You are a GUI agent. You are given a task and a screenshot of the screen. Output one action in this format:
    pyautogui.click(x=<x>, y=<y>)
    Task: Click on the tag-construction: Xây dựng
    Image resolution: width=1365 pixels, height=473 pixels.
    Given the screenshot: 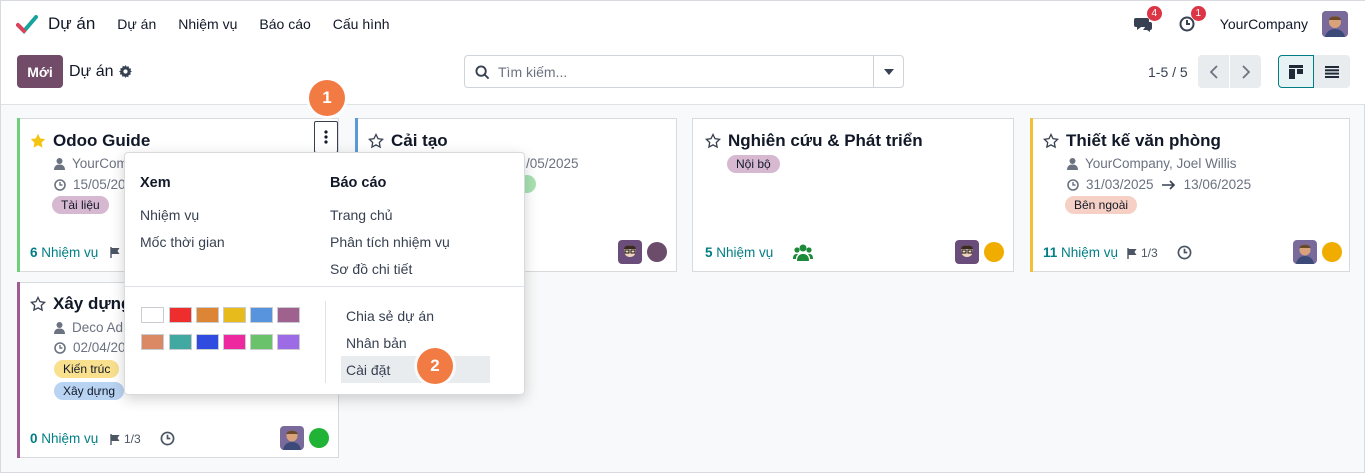 What is the action you would take?
    pyautogui.click(x=89, y=391)
    